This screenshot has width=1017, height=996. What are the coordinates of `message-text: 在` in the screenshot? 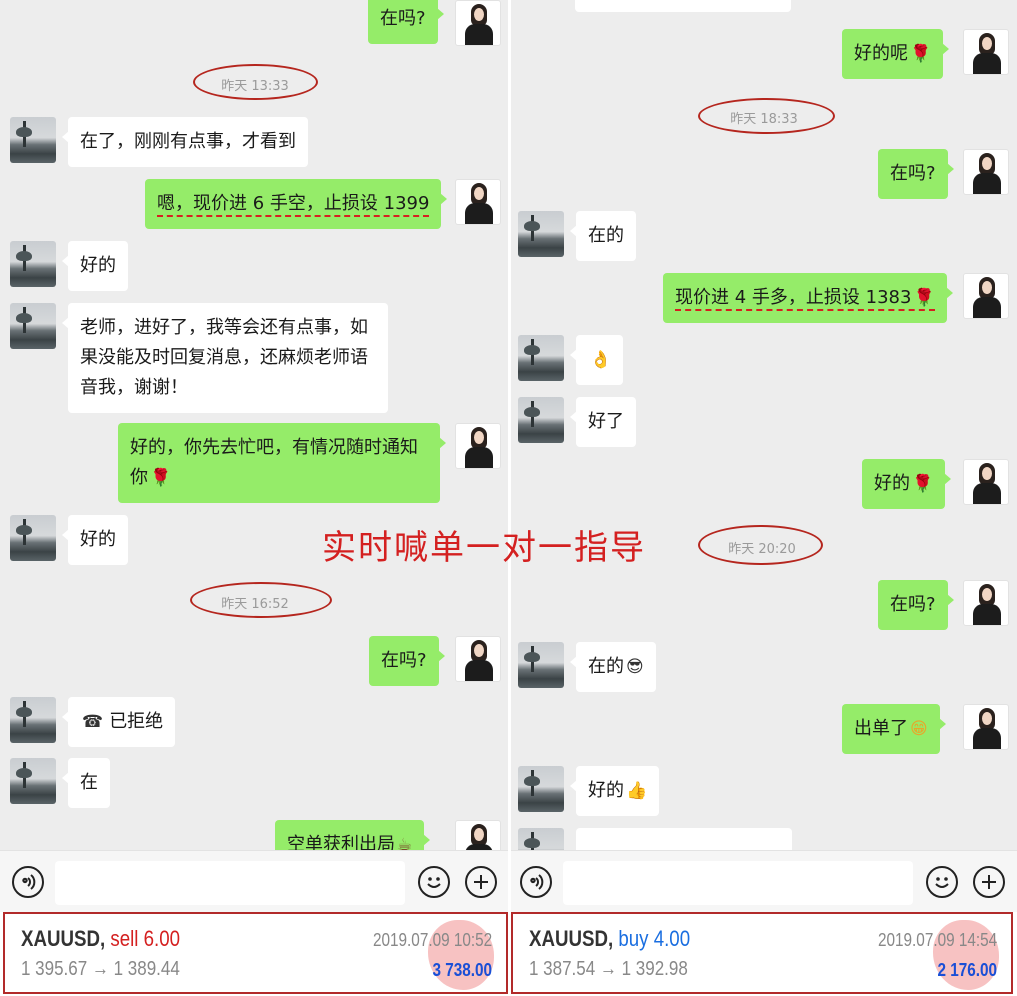 It's located at (89, 782).